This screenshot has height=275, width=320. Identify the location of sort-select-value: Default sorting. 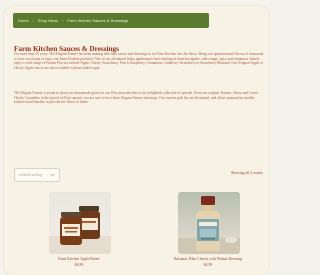
(31, 175).